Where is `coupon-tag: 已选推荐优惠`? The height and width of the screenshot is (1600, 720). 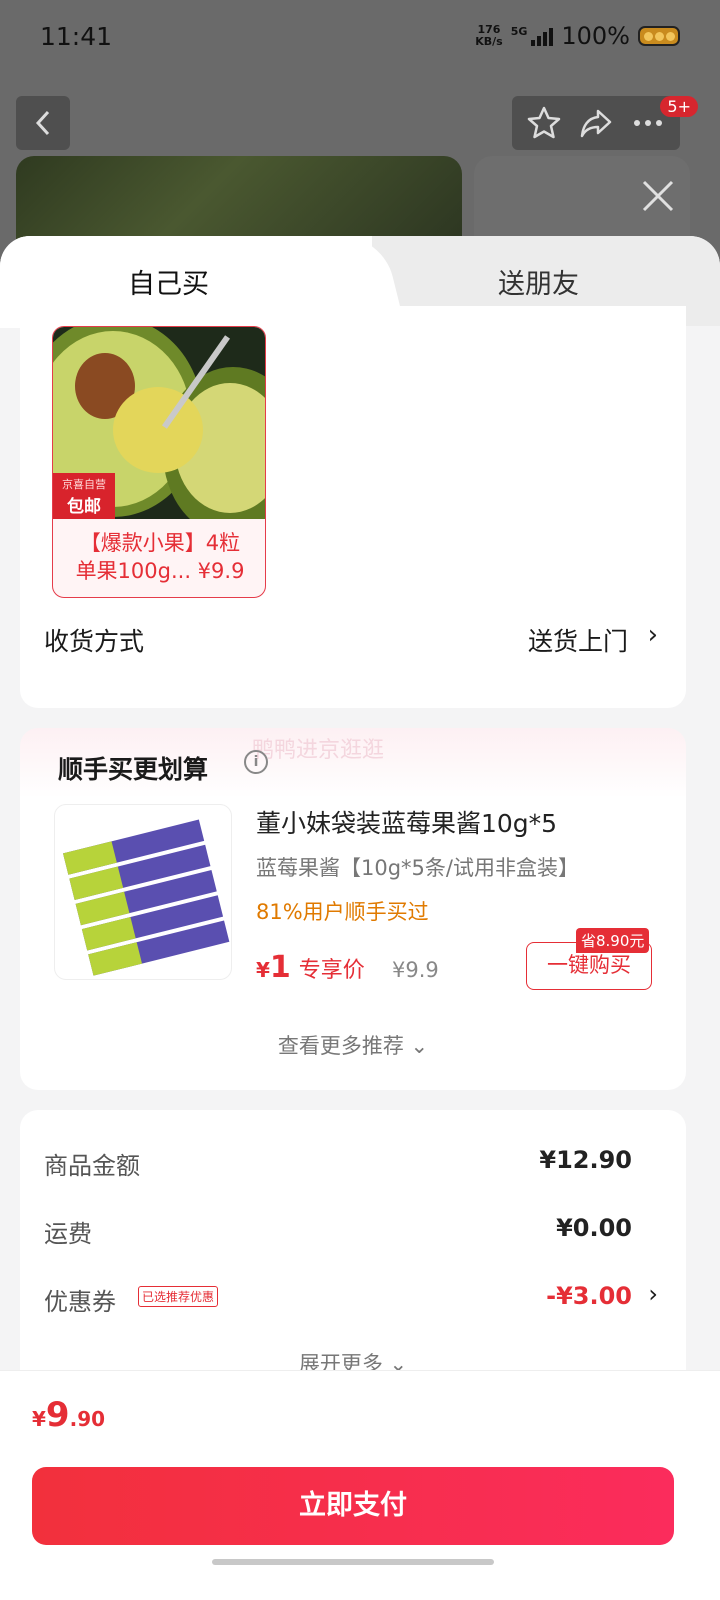 coupon-tag: 已选推荐优惠 is located at coordinates (178, 1296).